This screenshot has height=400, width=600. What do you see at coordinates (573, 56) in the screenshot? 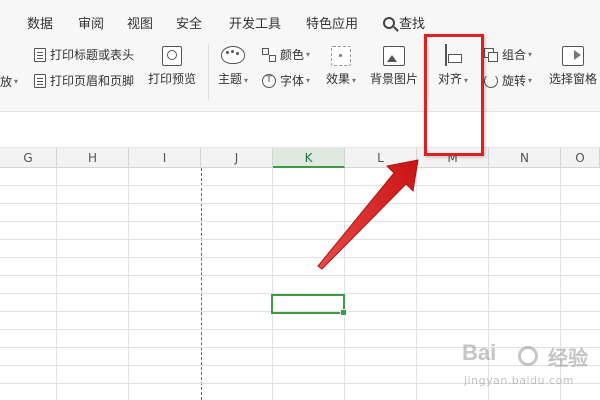
I see `selection-pane-icon` at bounding box center [573, 56].